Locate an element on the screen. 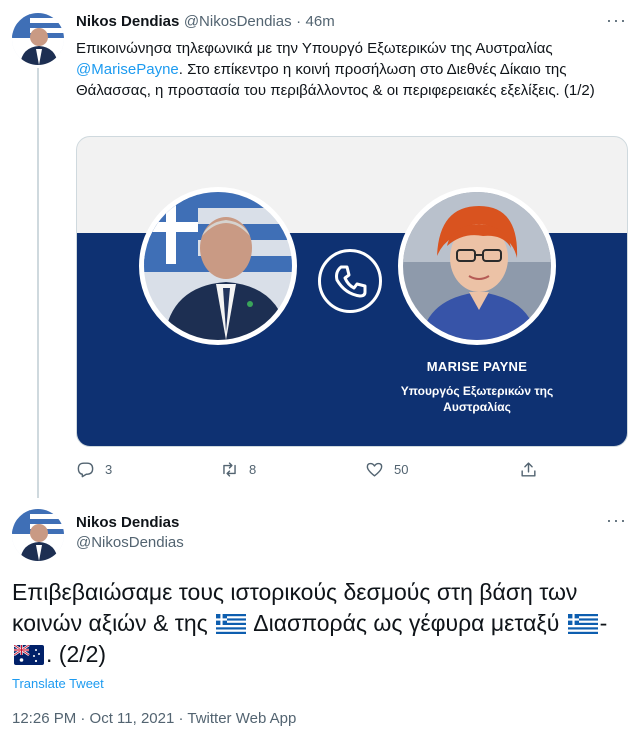 Image resolution: width=640 pixels, height=736 pixels. reply-button: 3 is located at coordinates (94, 469).